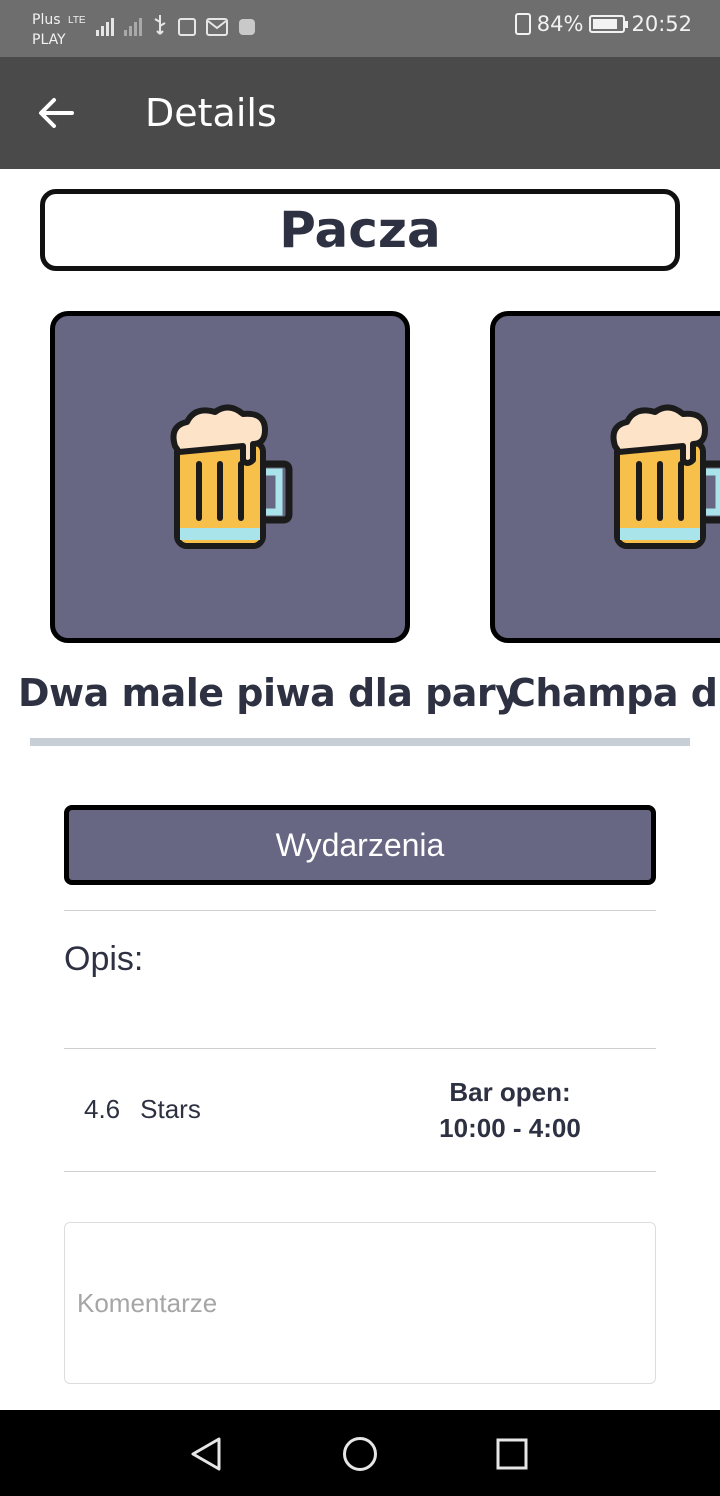 This screenshot has height=1496, width=720. I want to click on signal-icon, so click(104, 25).